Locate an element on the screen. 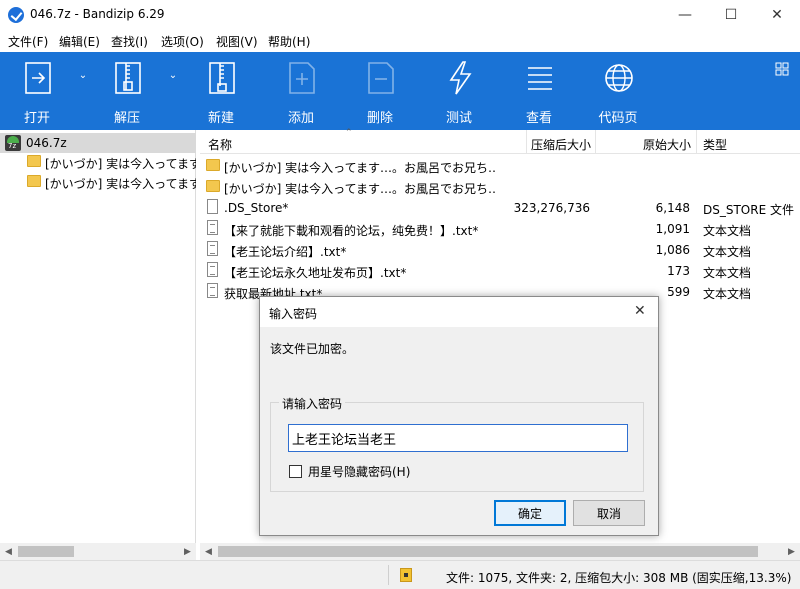 The image size is (800, 589). layout-grid-icon is located at coordinates (782, 69).